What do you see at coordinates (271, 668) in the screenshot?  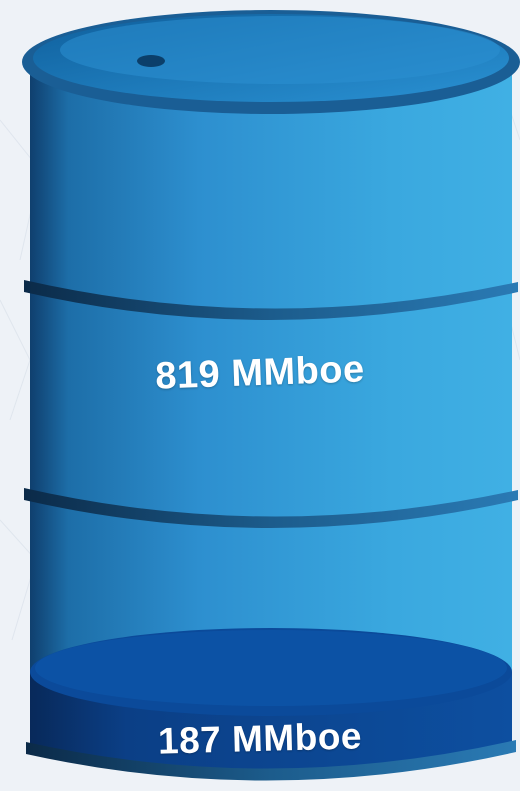 I see `fill-surface-highlight` at bounding box center [271, 668].